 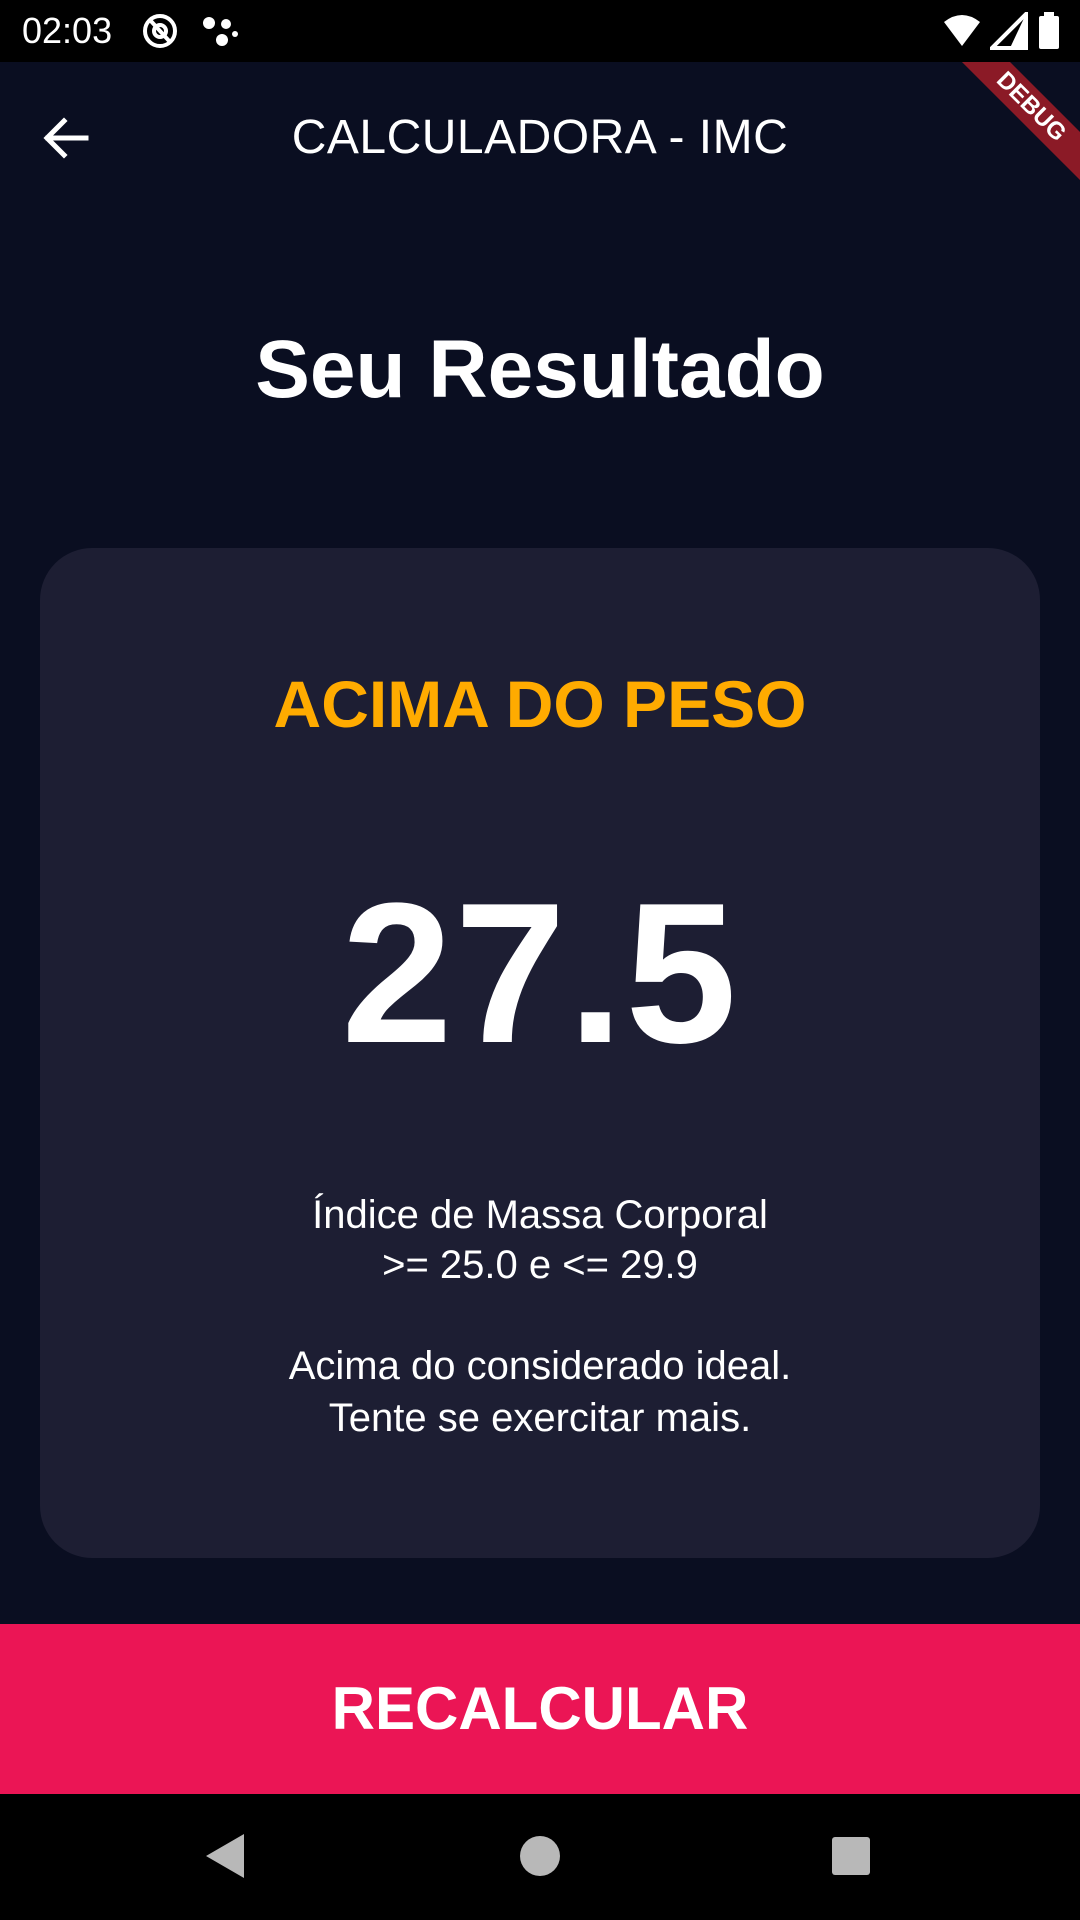 I want to click on range-line-2: >= 25.0 e <= 29.9, so click(x=540, y=1265).